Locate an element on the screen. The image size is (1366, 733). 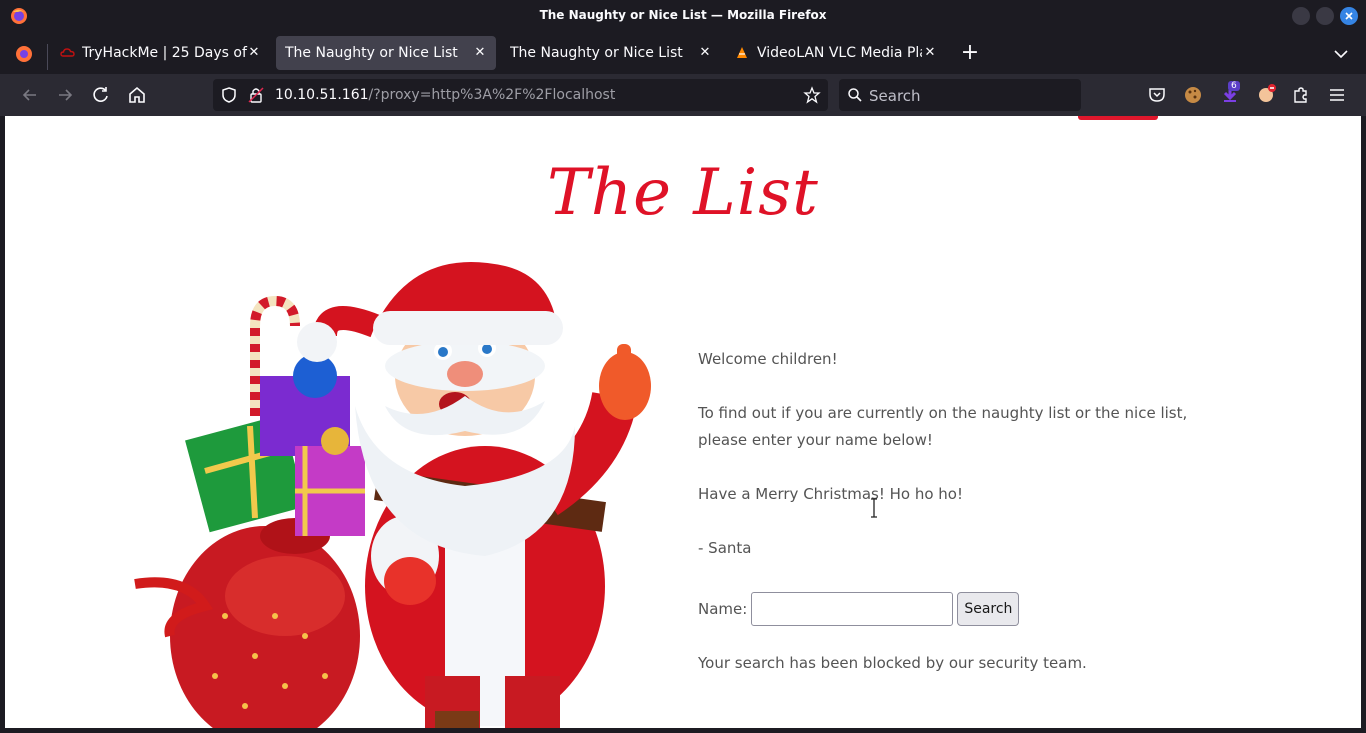
pocket-icon is located at coordinates (1157, 95).